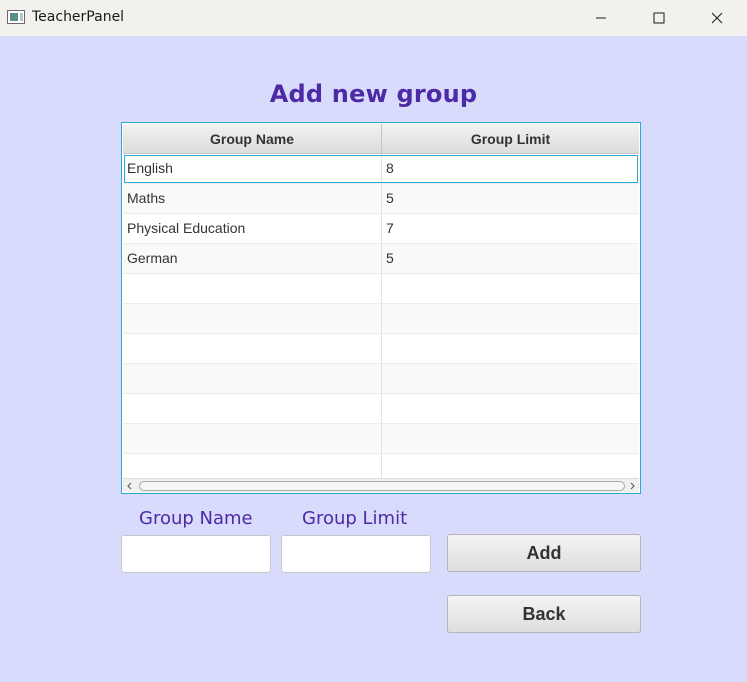 Image resolution: width=747 pixels, height=682 pixels. What do you see at coordinates (356, 554) in the screenshot?
I see `group-limit-input` at bounding box center [356, 554].